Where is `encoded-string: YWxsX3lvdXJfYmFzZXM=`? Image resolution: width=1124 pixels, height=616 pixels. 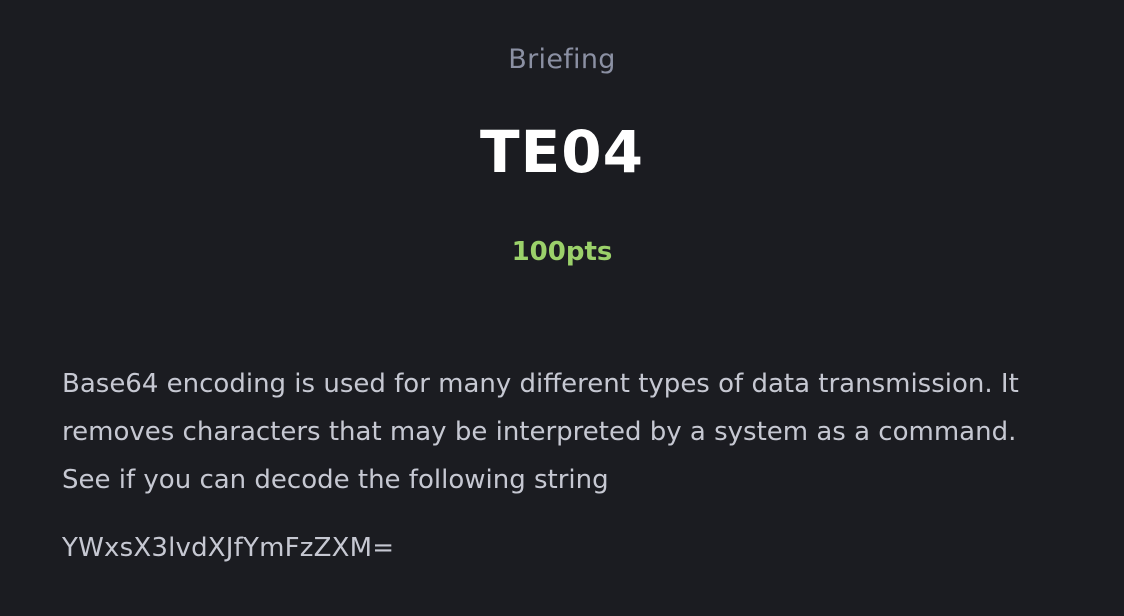
encoded-string: YWxsX3lvdXJfYmFzZXM= is located at coordinates (228, 548).